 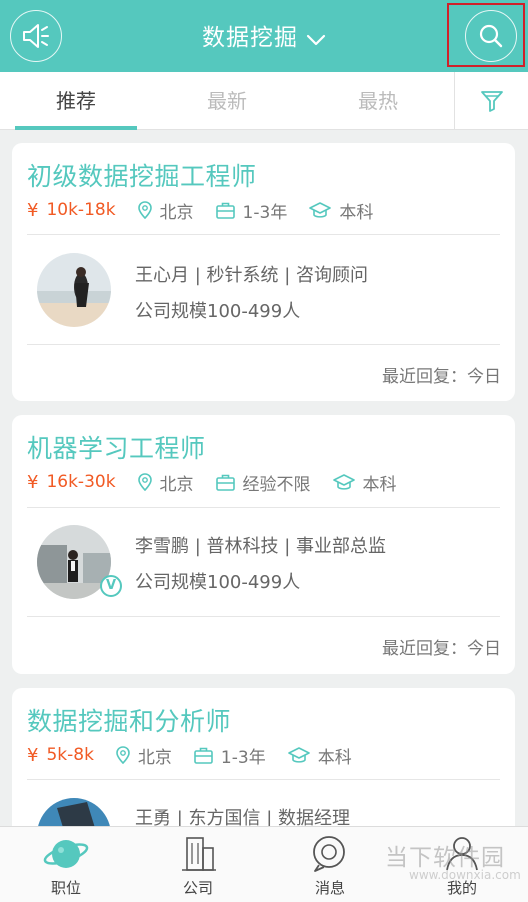 I want to click on top-bar: 数据挖掘, so click(x=264, y=36).